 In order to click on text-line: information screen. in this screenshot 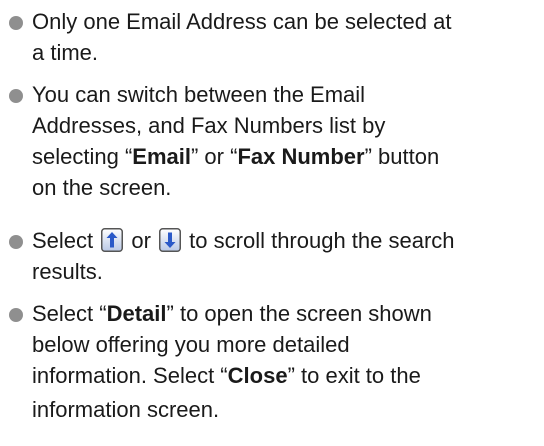, I will do `click(126, 409)`.